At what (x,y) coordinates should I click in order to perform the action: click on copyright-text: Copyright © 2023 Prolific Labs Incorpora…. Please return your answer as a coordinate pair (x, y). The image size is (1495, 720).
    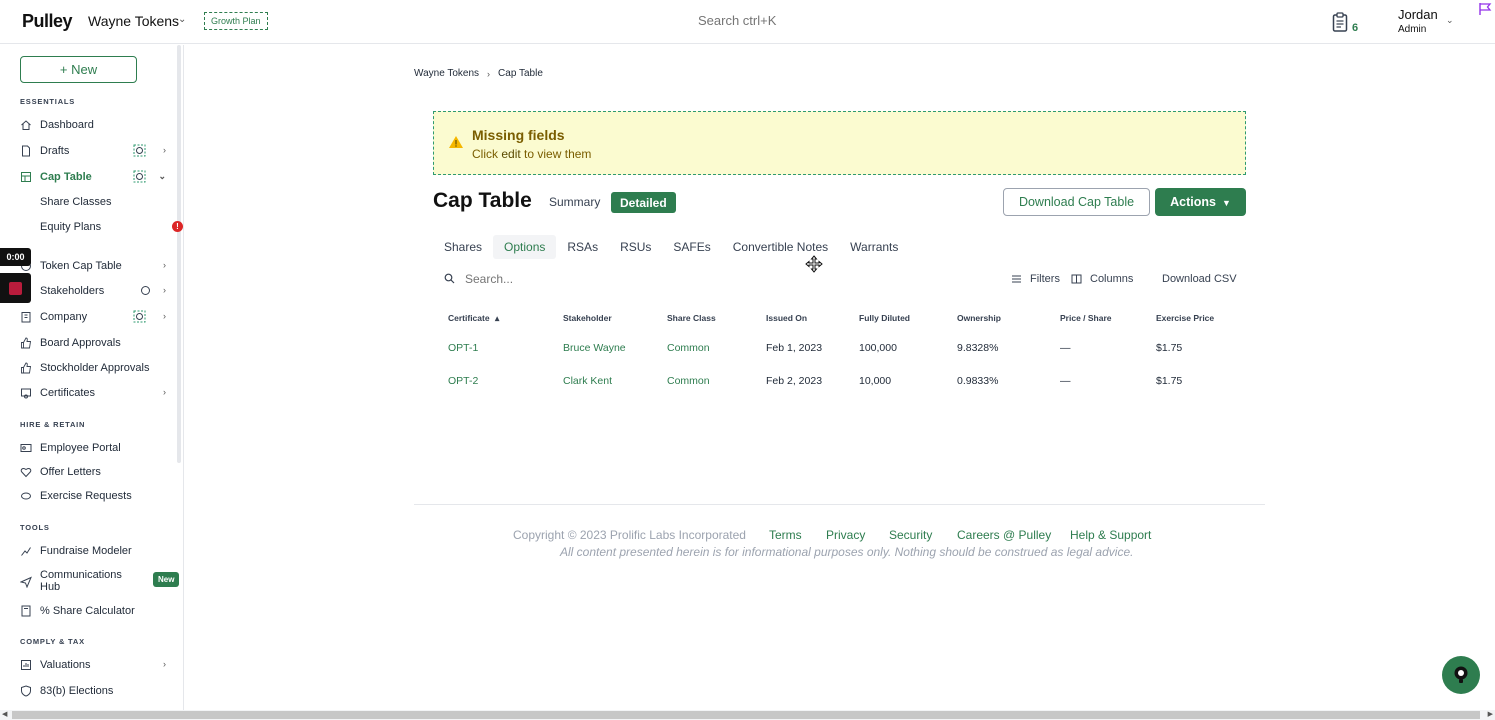
    Looking at the image, I should click on (629, 535).